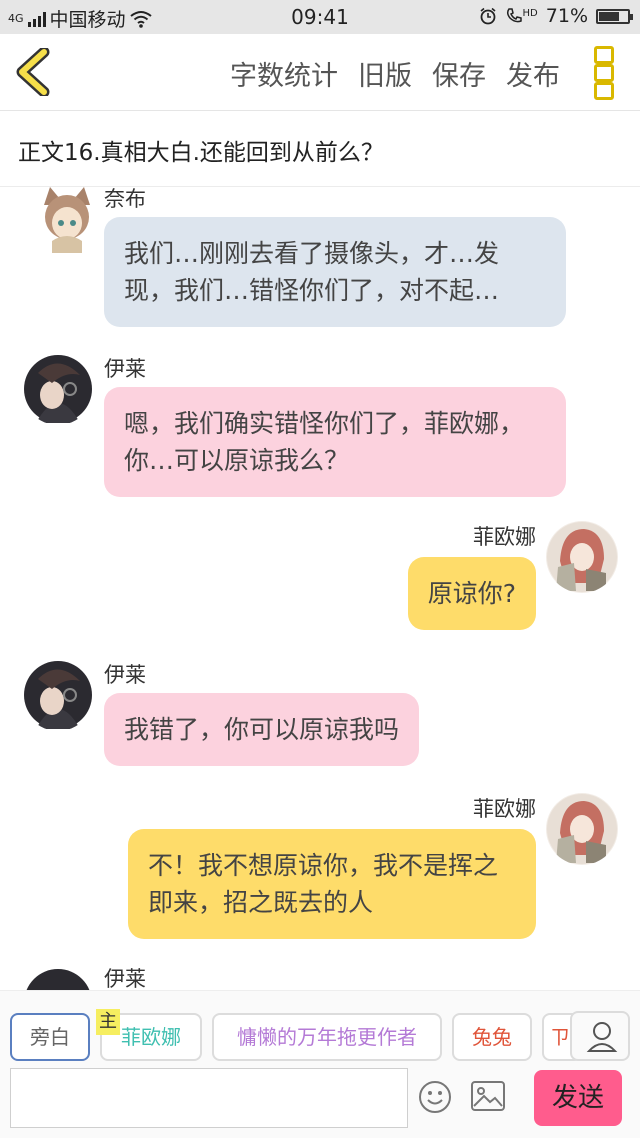 This screenshot has height=1138, width=640. What do you see at coordinates (533, 73) in the screenshot?
I see `publish-button: 发布` at bounding box center [533, 73].